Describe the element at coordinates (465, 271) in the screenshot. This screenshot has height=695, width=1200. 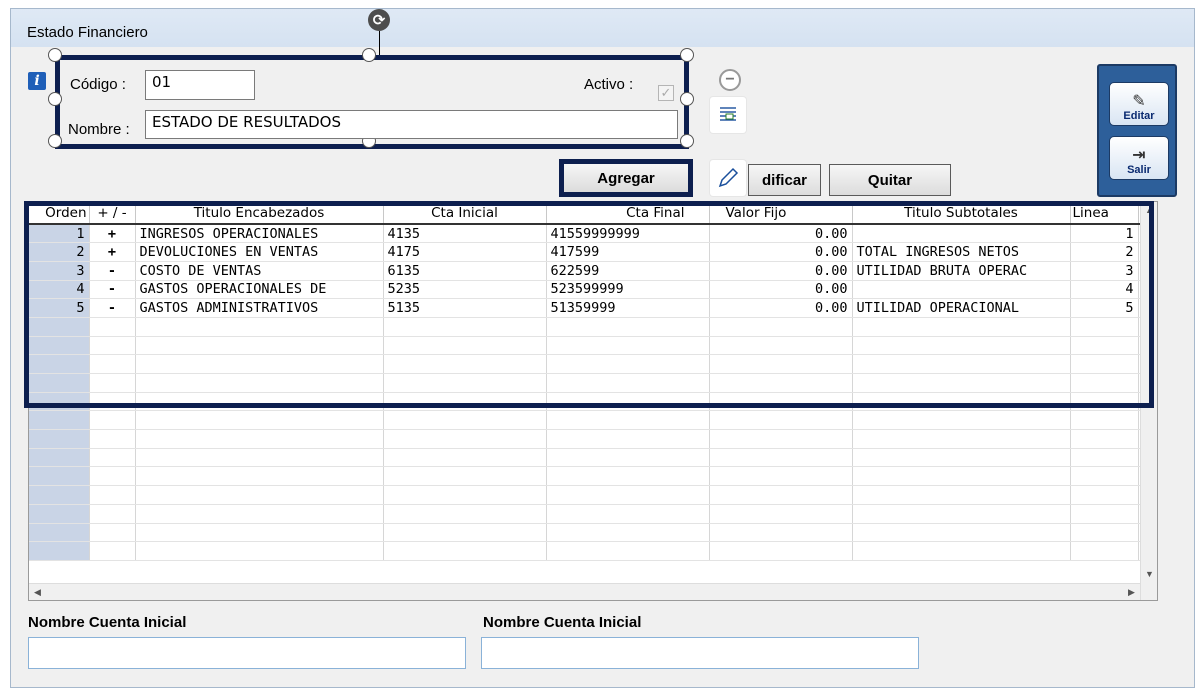
I see `cell-cta-inicial: 6135` at that location.